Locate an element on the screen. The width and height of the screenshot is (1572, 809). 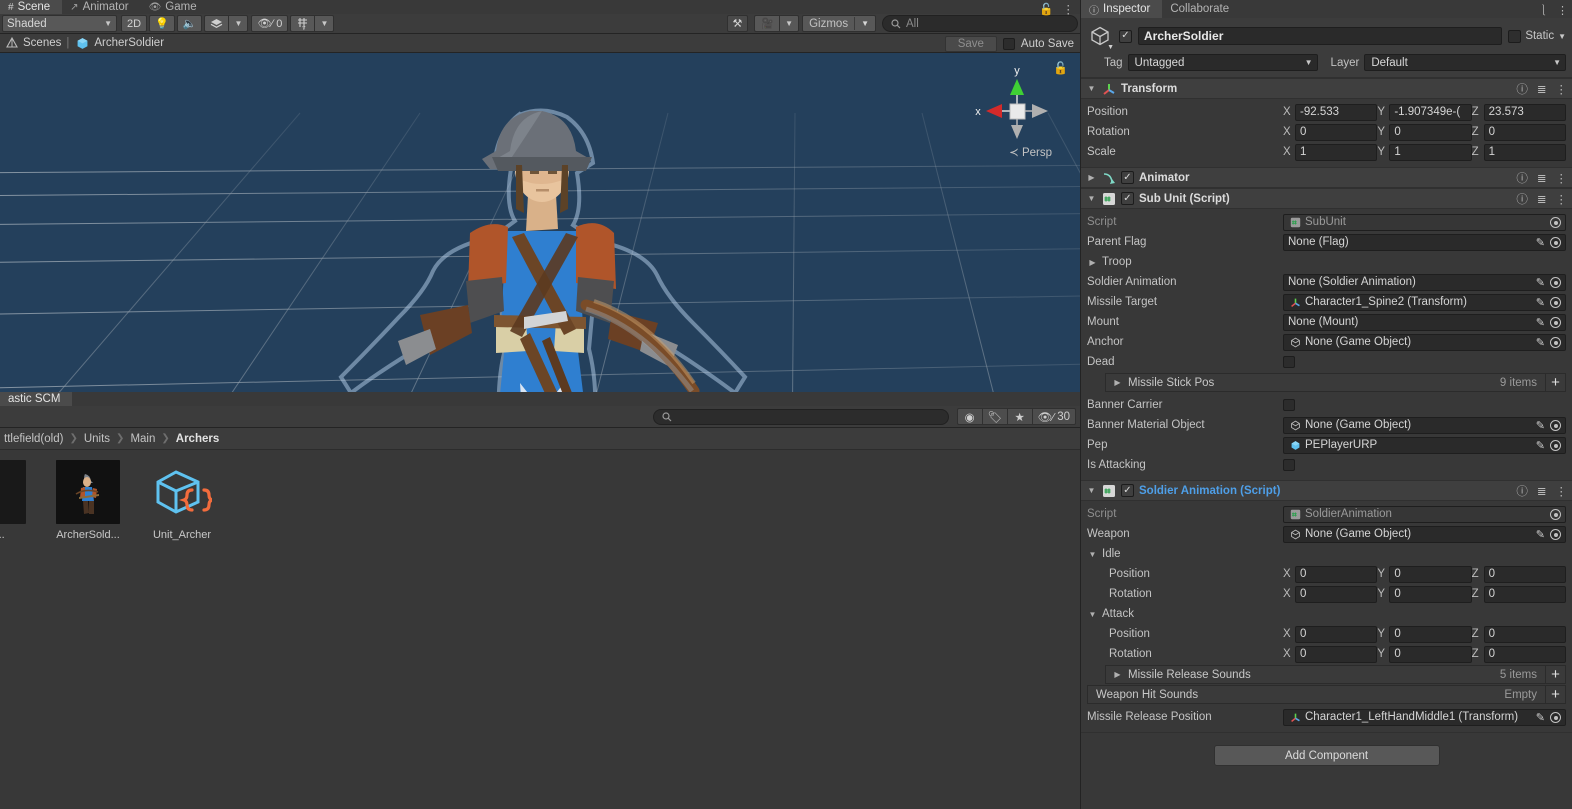
dead-checkbox is located at coordinates (1289, 362).